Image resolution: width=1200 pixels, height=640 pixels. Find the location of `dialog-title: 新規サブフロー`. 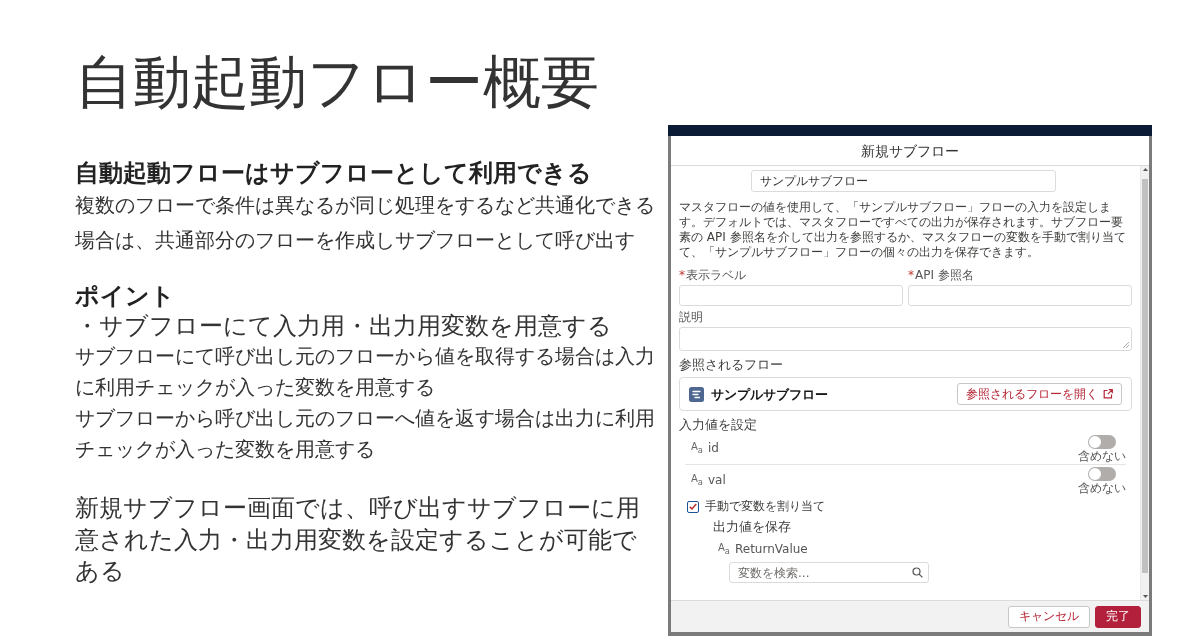

dialog-title: 新規サブフロー is located at coordinates (910, 150).